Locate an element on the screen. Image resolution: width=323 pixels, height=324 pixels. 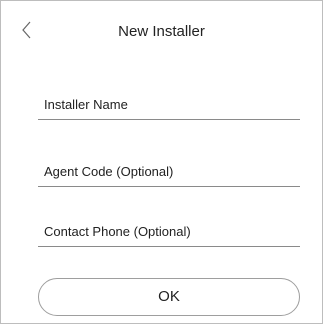
installer-name-underline is located at coordinates (169, 119).